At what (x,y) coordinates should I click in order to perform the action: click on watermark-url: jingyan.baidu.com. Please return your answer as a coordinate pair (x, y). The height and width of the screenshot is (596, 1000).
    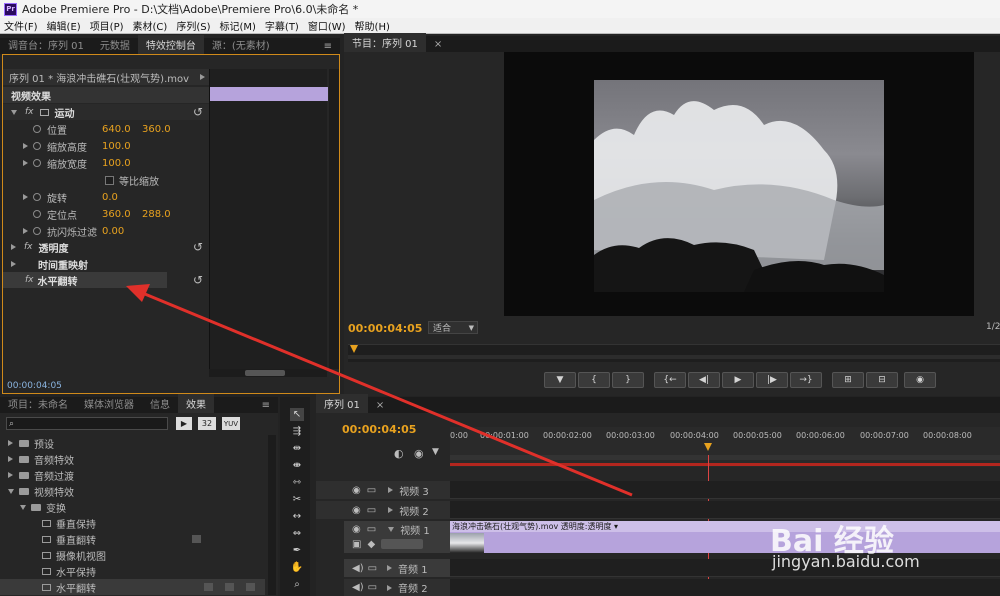
    Looking at the image, I should click on (846, 561).